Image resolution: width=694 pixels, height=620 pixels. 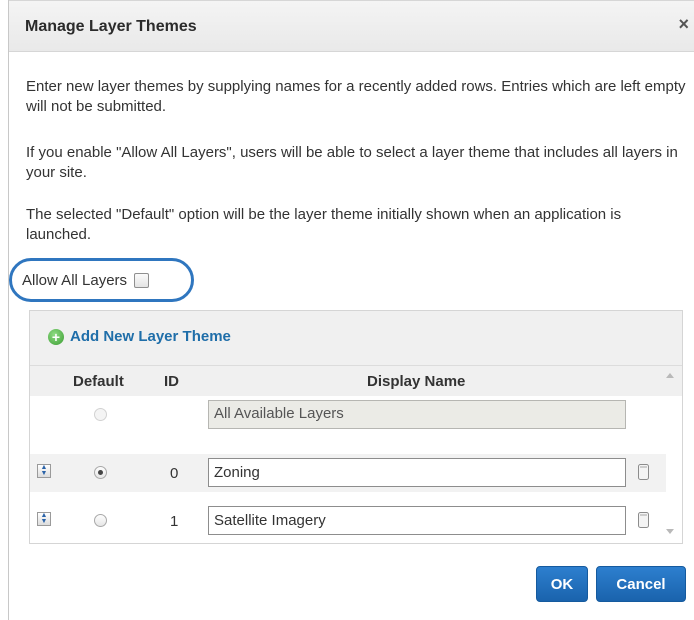 I want to click on scroll-down-arrow-icon, so click(x=670, y=531).